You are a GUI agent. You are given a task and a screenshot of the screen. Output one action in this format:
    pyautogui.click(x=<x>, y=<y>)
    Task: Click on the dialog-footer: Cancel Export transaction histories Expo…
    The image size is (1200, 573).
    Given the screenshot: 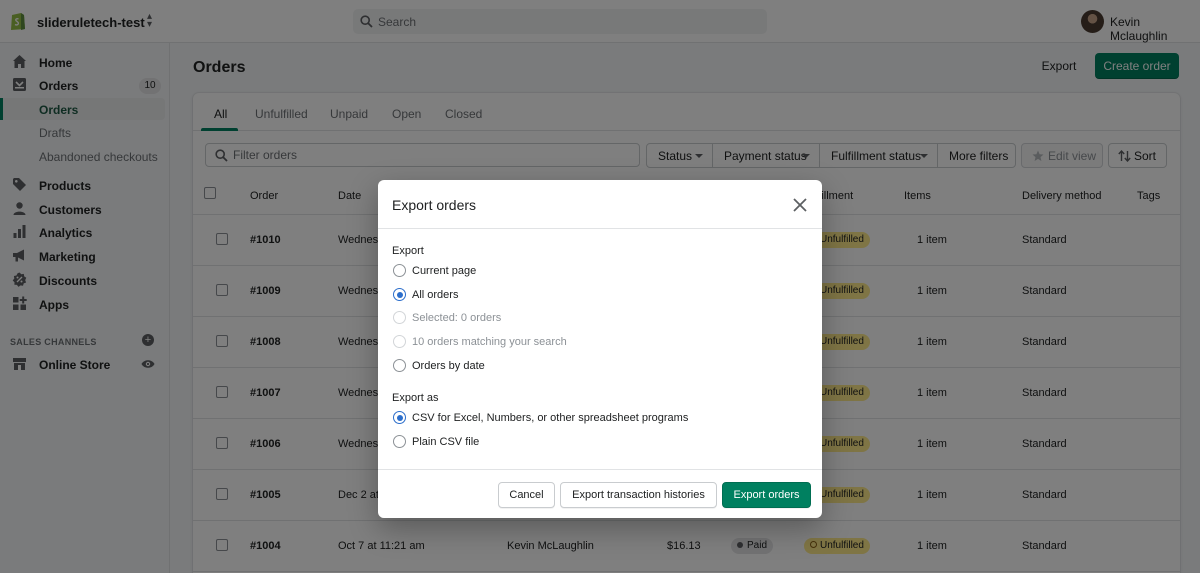 What is the action you would take?
    pyautogui.click(x=600, y=493)
    